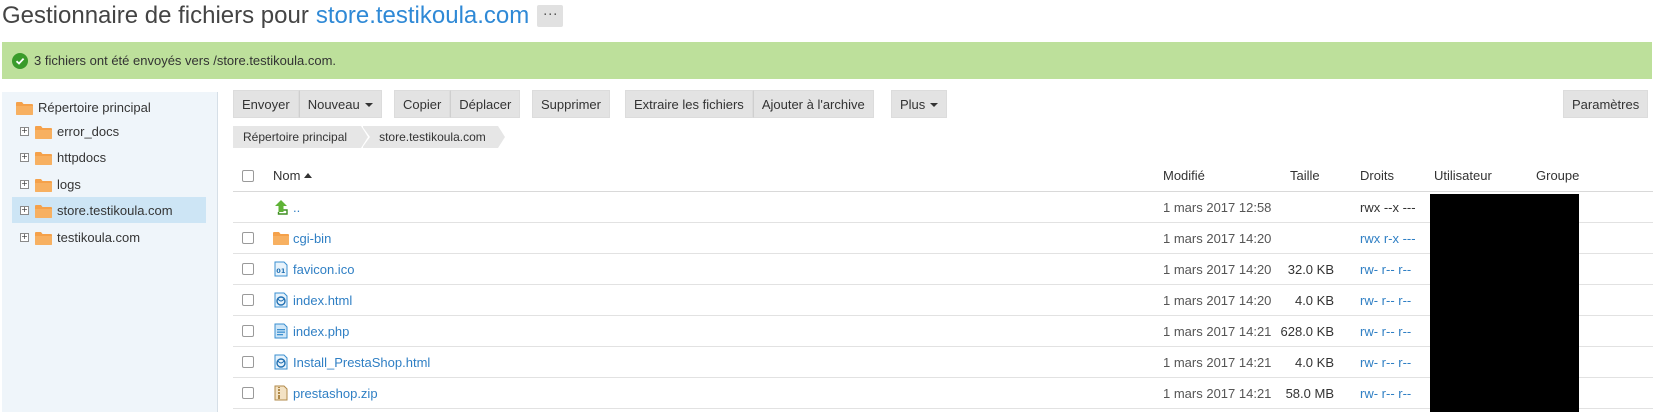 The width and height of the screenshot is (1660, 412). What do you see at coordinates (323, 269) in the screenshot?
I see `file-name: favicon.ico` at bounding box center [323, 269].